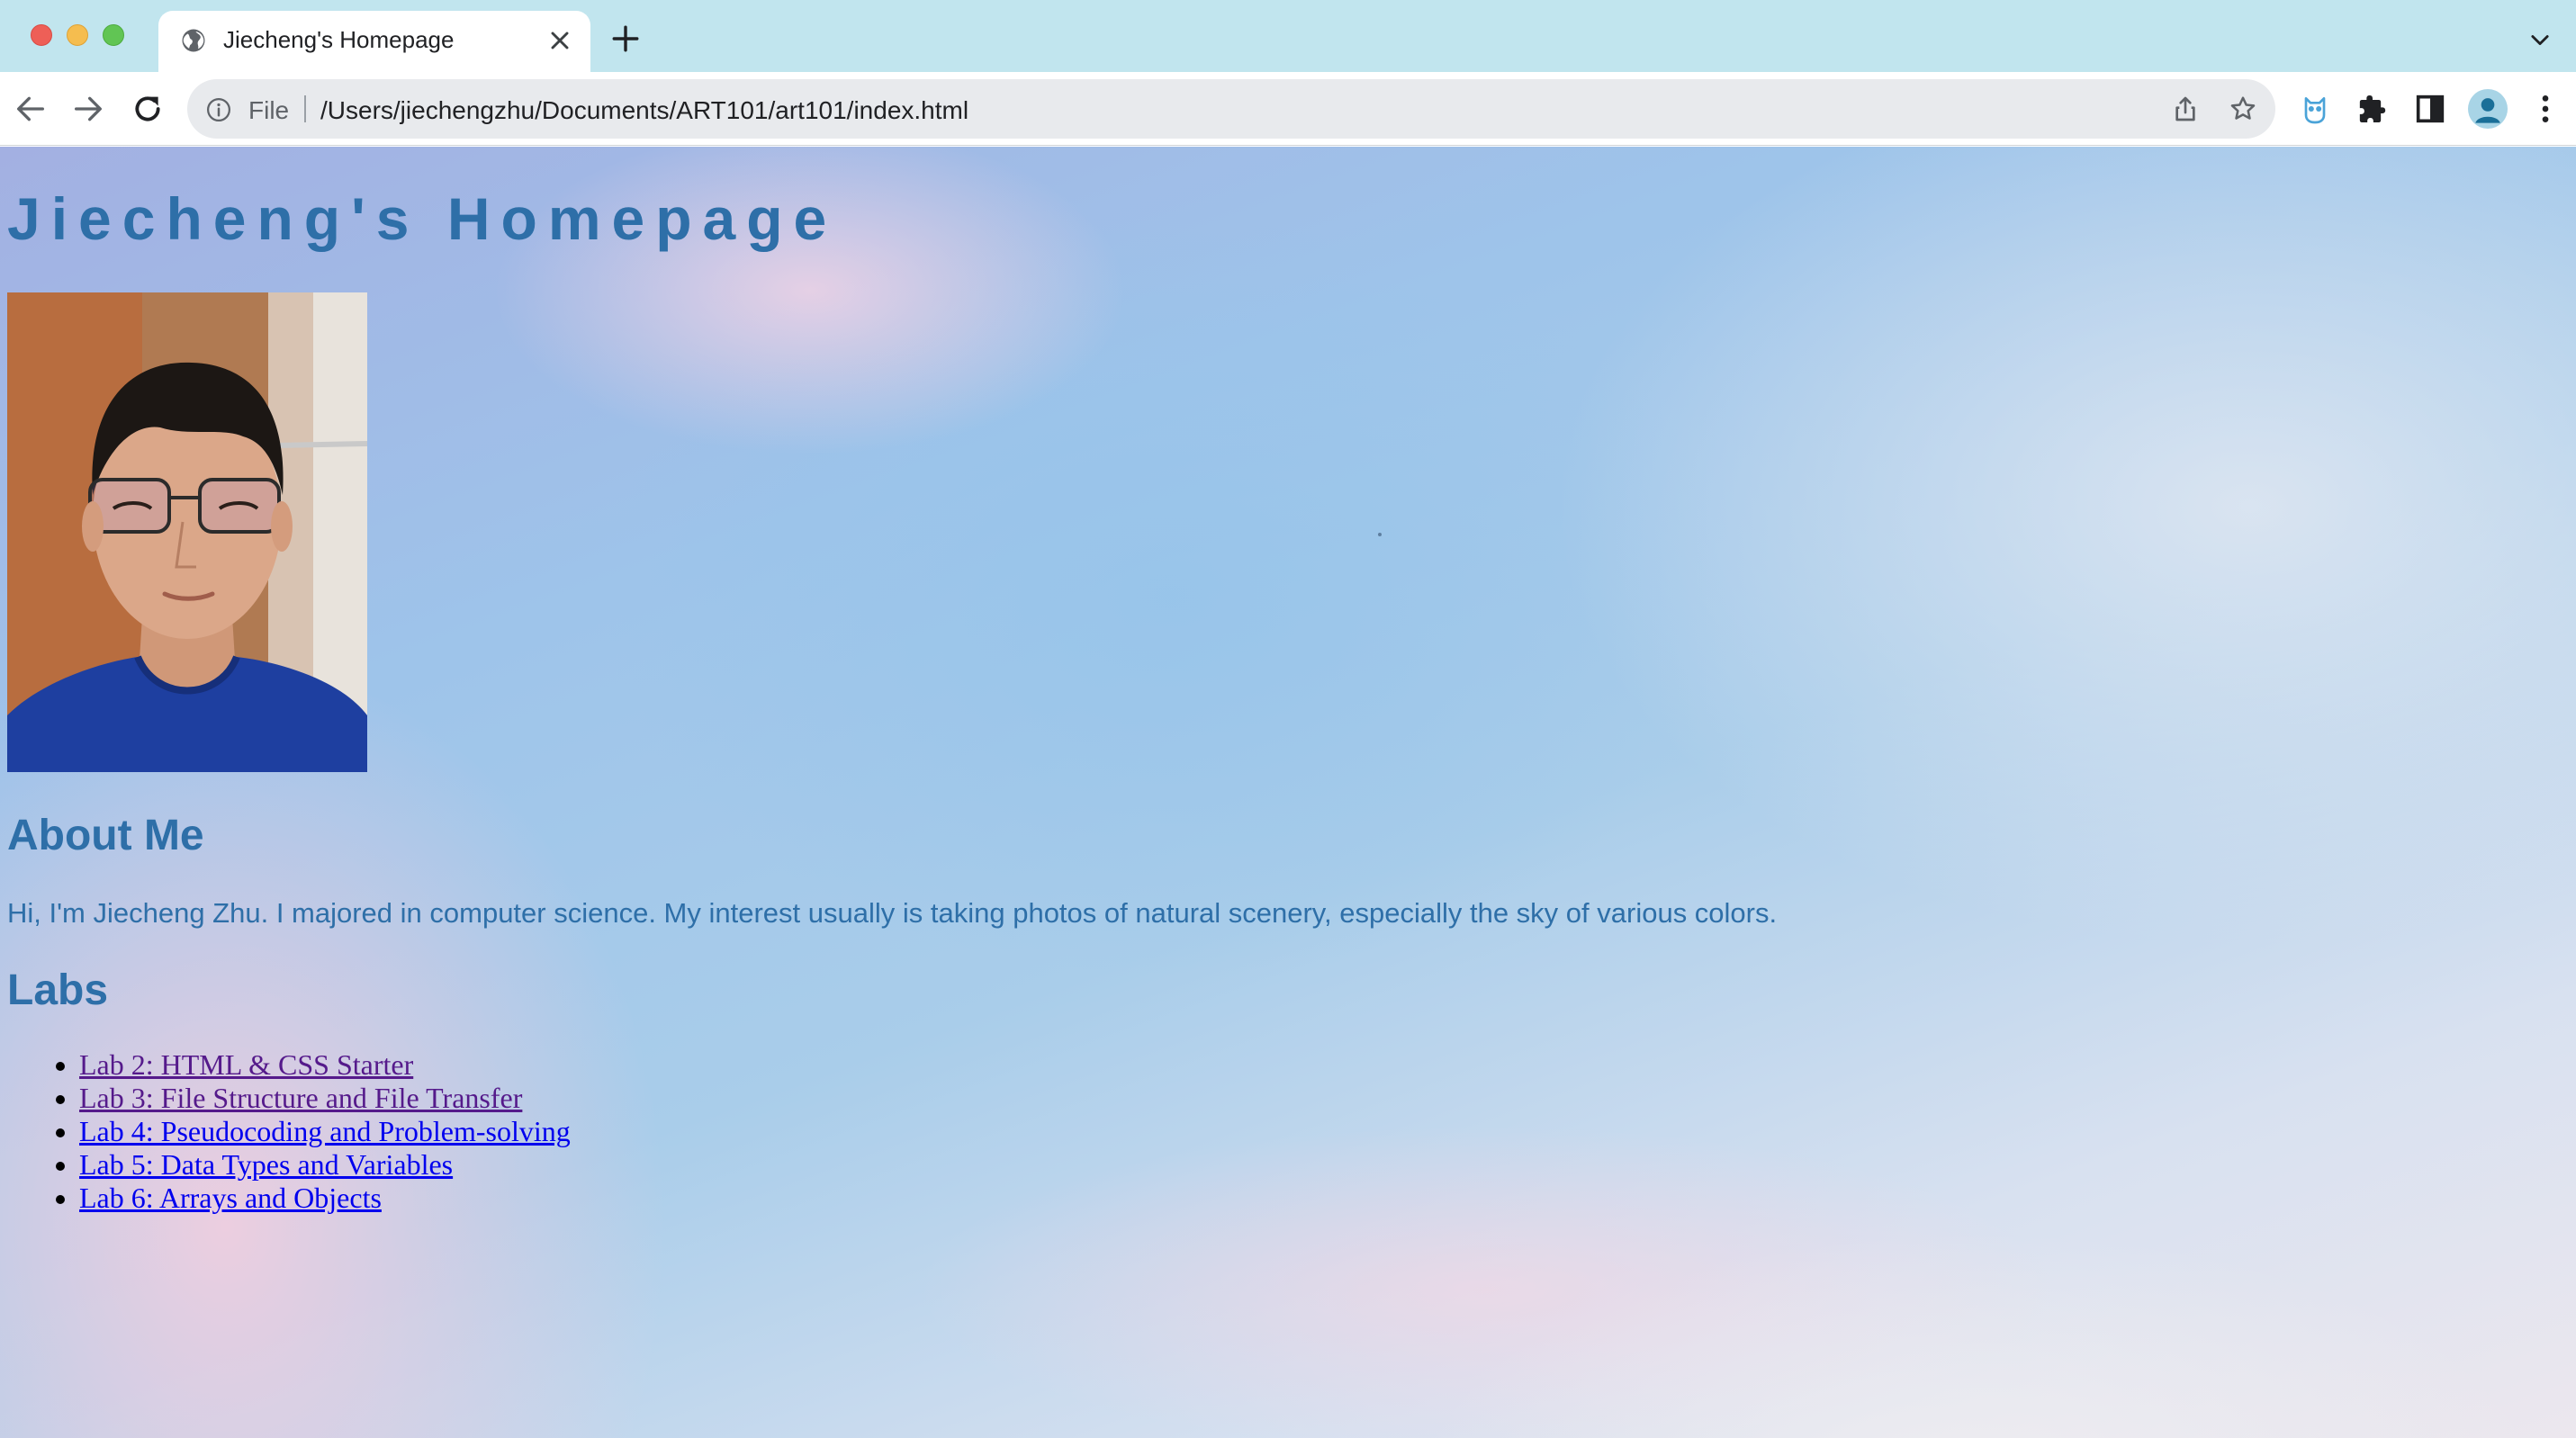 The image size is (2576, 1438). Describe the element at coordinates (305, 108) in the screenshot. I see `address-divider` at that location.